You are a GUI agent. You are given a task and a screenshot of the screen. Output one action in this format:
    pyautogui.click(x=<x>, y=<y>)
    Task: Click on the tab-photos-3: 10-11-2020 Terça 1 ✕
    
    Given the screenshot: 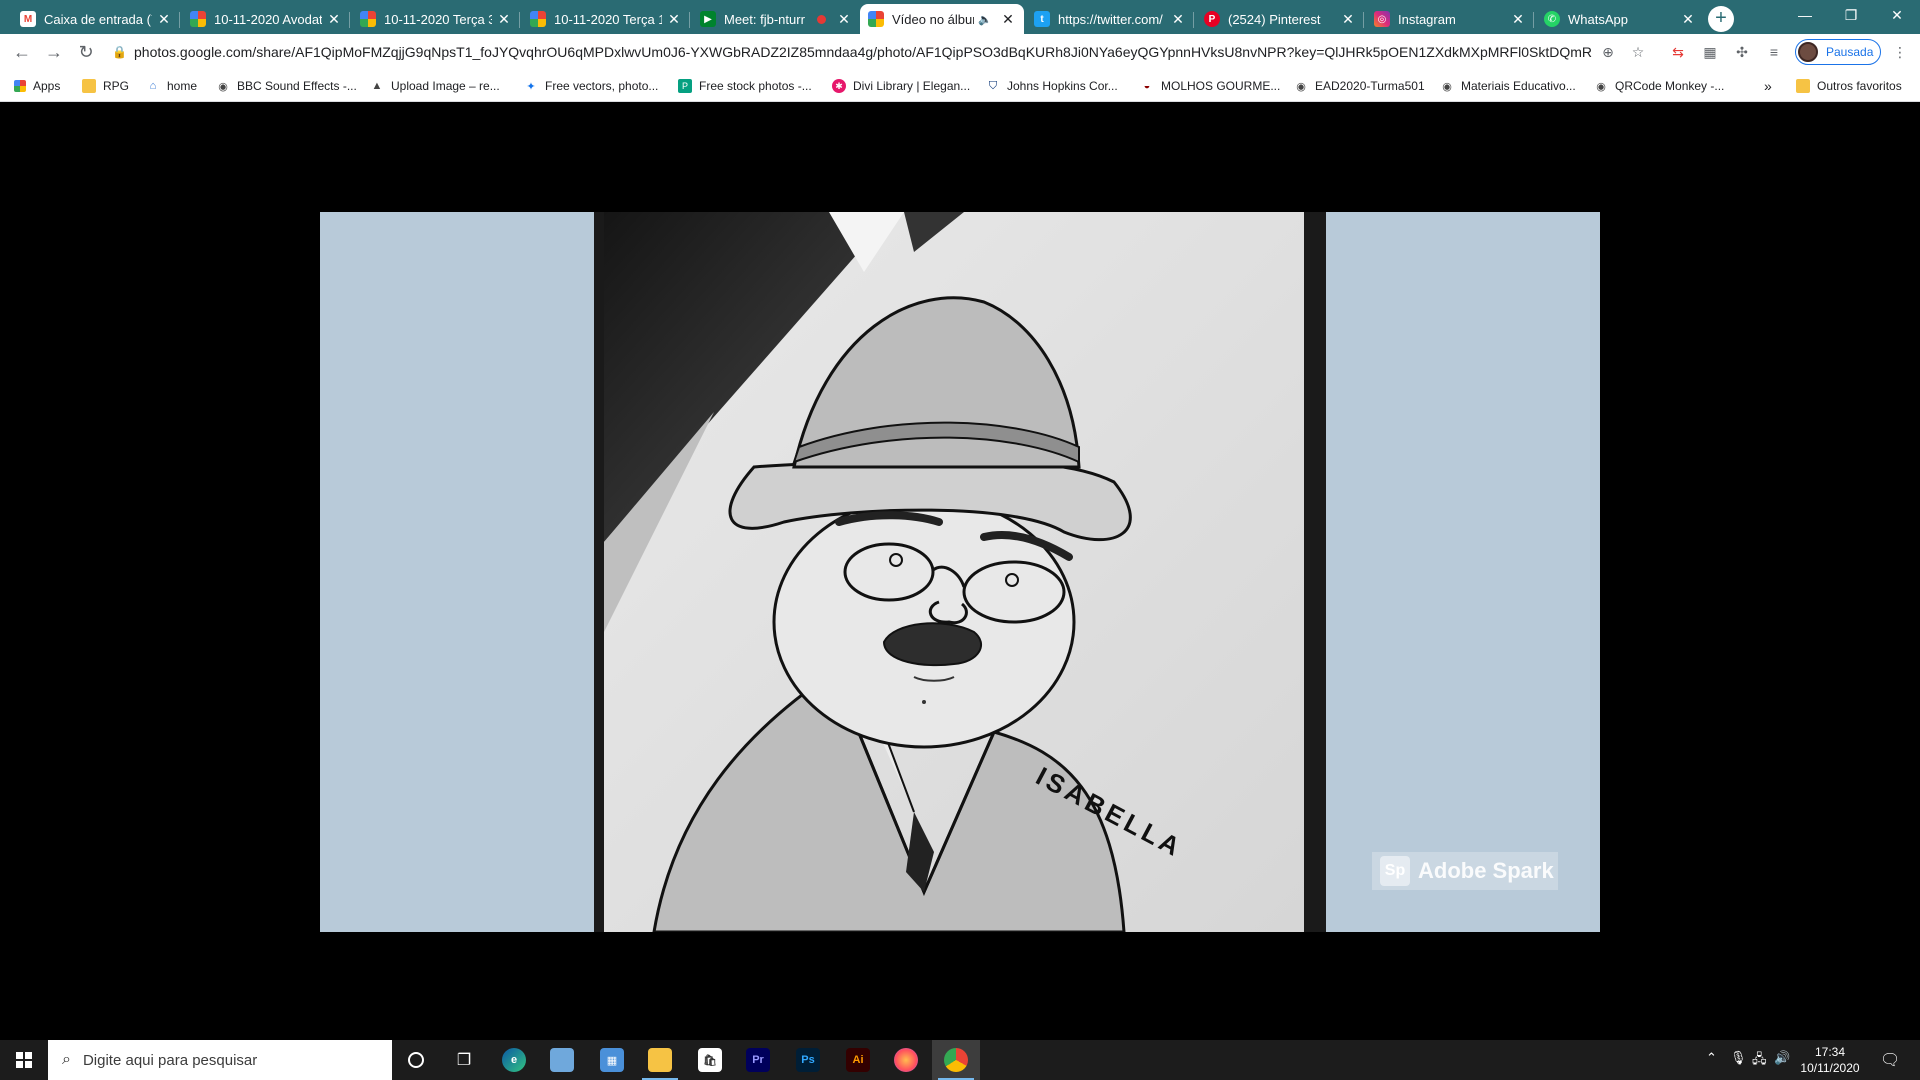 What is the action you would take?
    pyautogui.click(x=606, y=19)
    